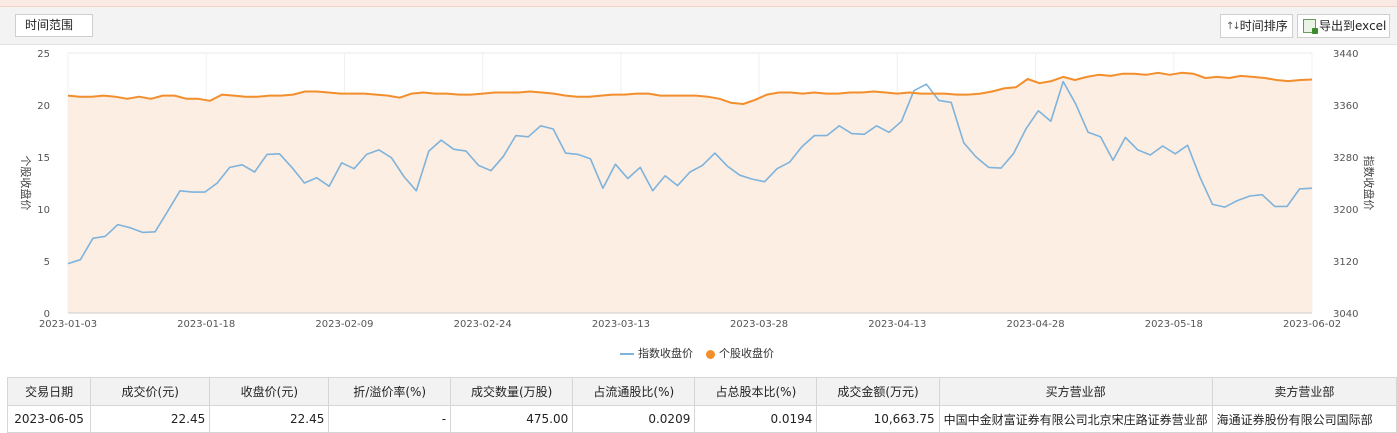  Describe the element at coordinates (627, 354) in the screenshot. I see `legend-index-swatch` at that location.